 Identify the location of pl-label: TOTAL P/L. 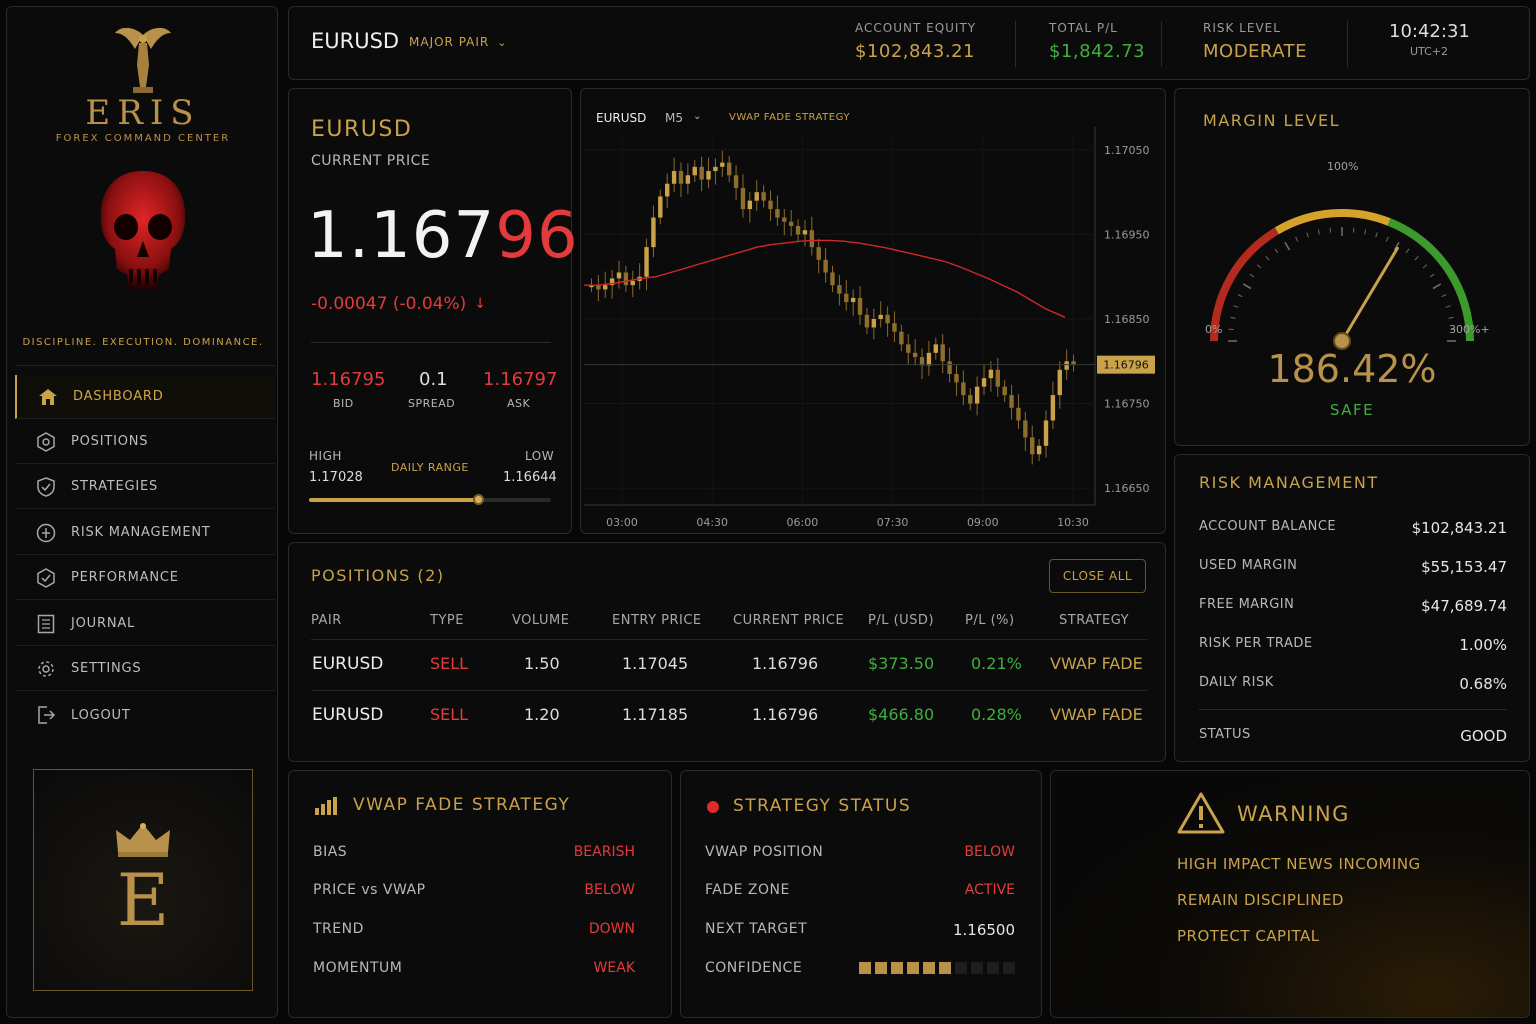
(1083, 28).